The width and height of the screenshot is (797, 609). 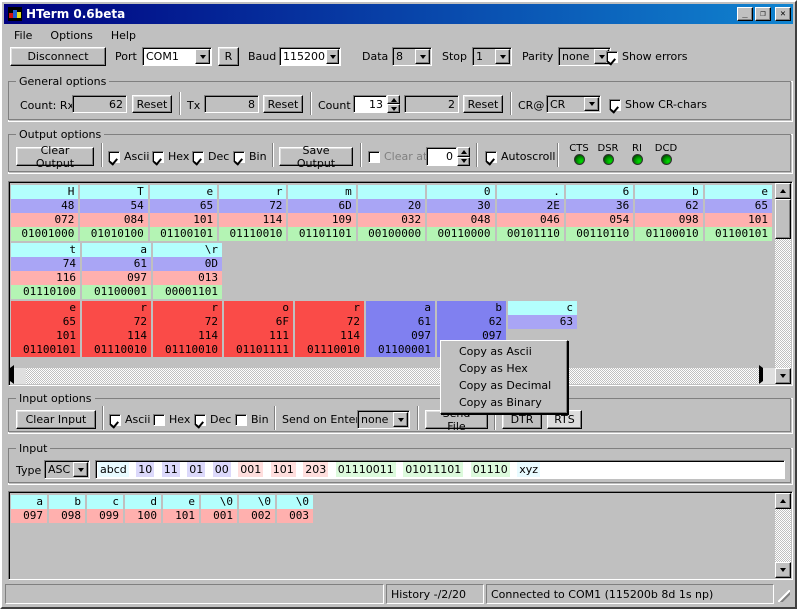 What do you see at coordinates (105, 509) in the screenshot?
I see `input-preview-cell: c 099` at bounding box center [105, 509].